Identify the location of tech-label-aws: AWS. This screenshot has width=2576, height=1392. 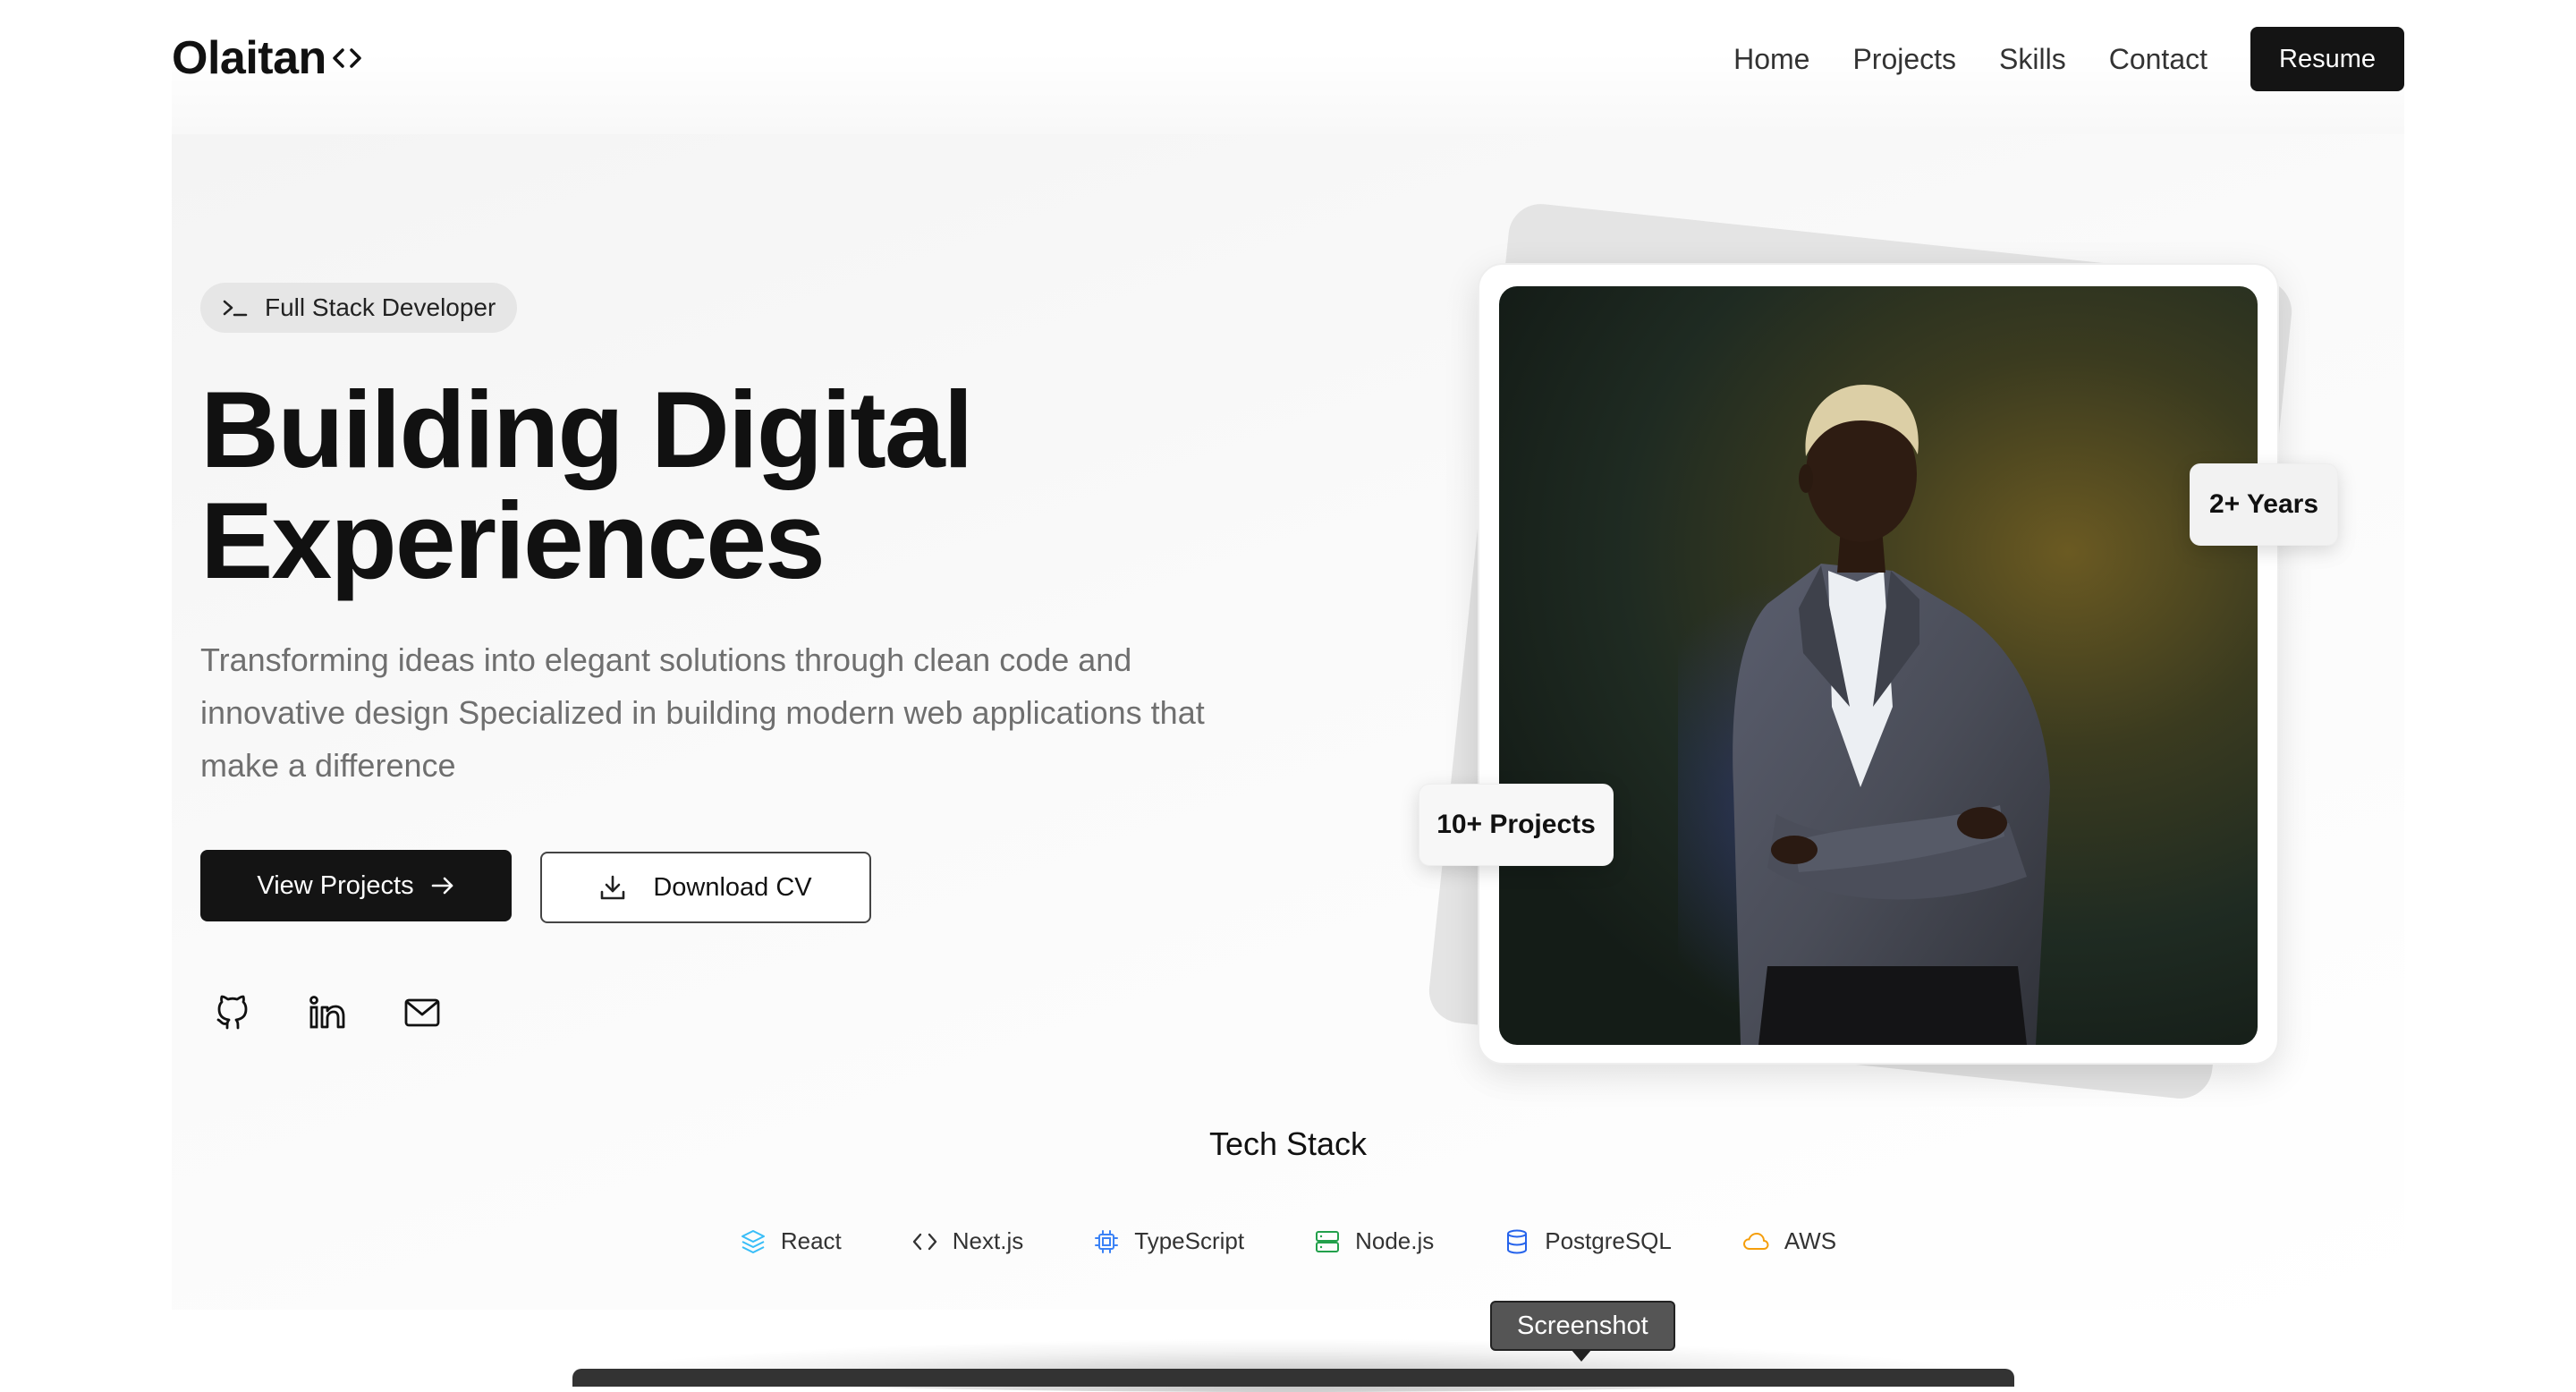
(1810, 1240).